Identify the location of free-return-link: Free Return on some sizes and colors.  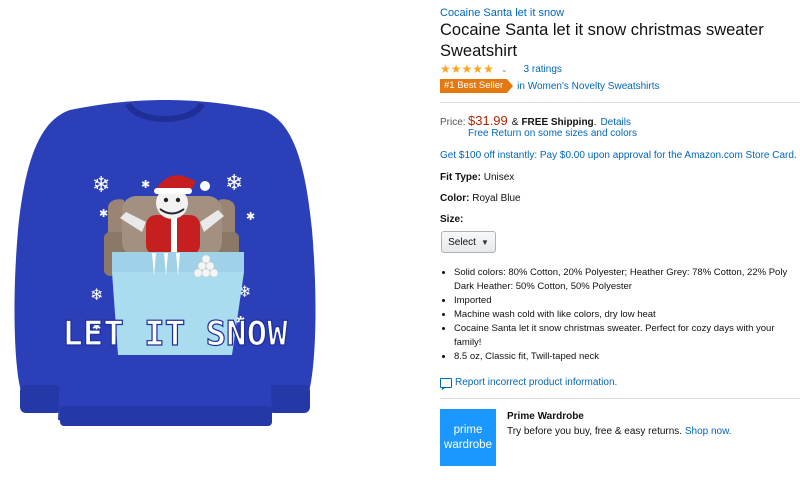
(552, 133).